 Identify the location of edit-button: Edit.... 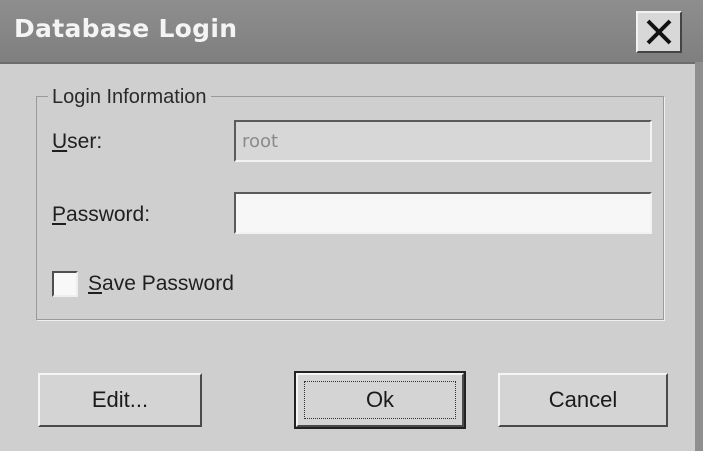
(120, 400).